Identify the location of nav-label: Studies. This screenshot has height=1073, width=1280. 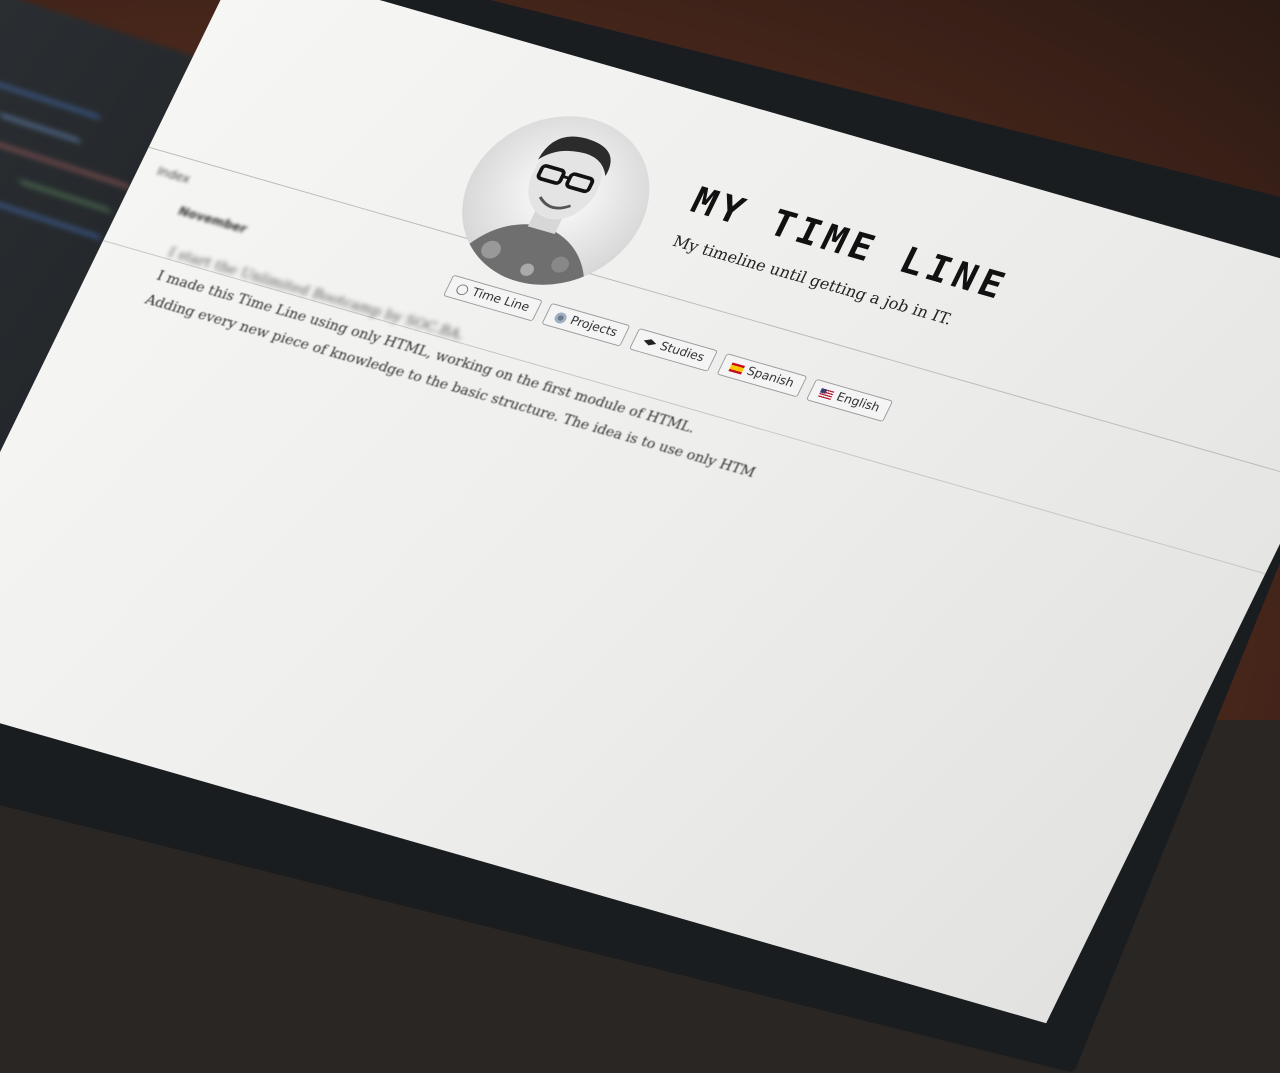
(682, 352).